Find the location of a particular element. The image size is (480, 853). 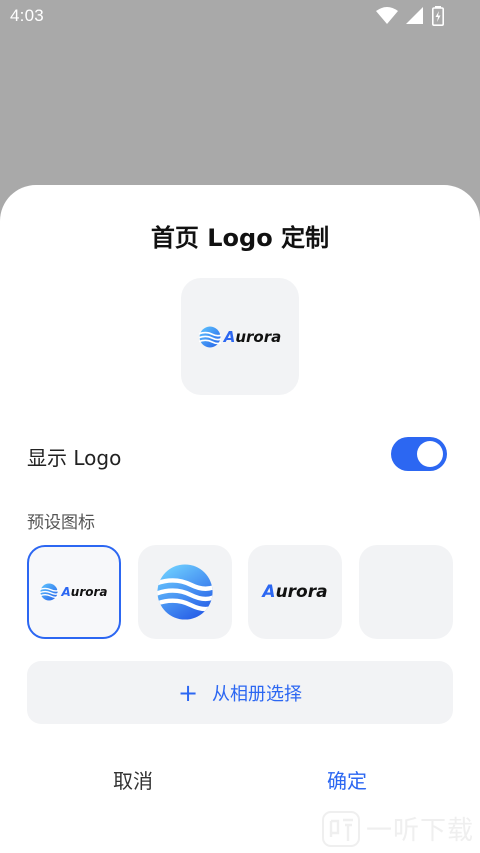

watermark-logo-icon is located at coordinates (340, 828).